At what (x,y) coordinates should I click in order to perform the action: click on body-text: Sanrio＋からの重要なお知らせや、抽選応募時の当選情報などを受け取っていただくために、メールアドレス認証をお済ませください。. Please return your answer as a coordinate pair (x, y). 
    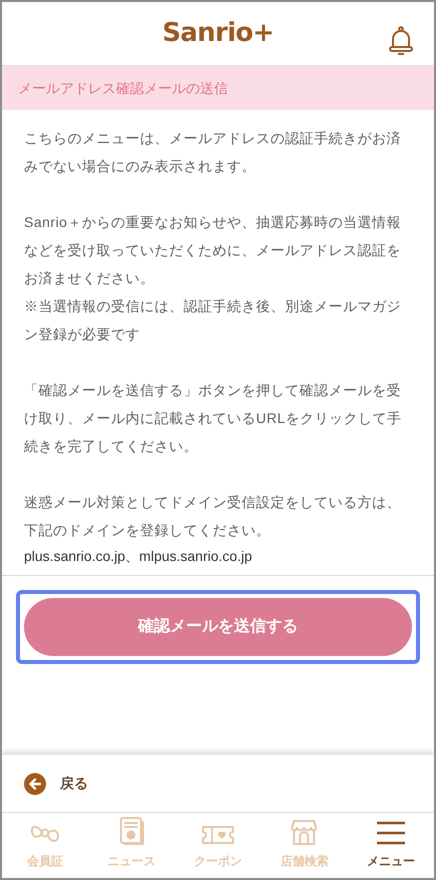
    Looking at the image, I should click on (213, 250).